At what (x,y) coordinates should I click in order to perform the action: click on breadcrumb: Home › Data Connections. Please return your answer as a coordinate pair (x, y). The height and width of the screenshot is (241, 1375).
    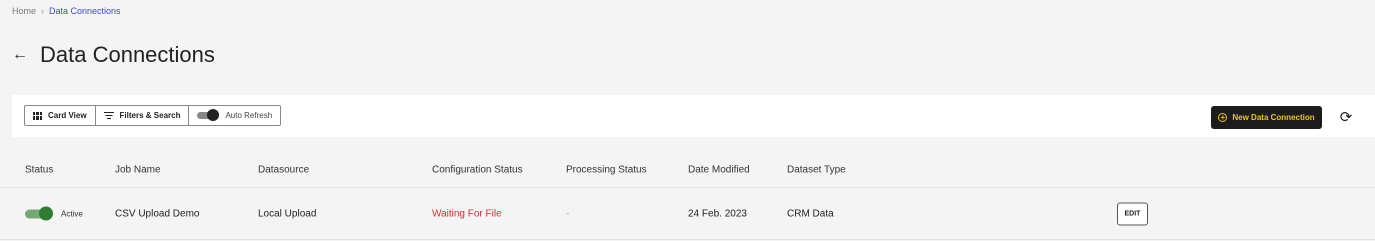
    Looking at the image, I should click on (66, 11).